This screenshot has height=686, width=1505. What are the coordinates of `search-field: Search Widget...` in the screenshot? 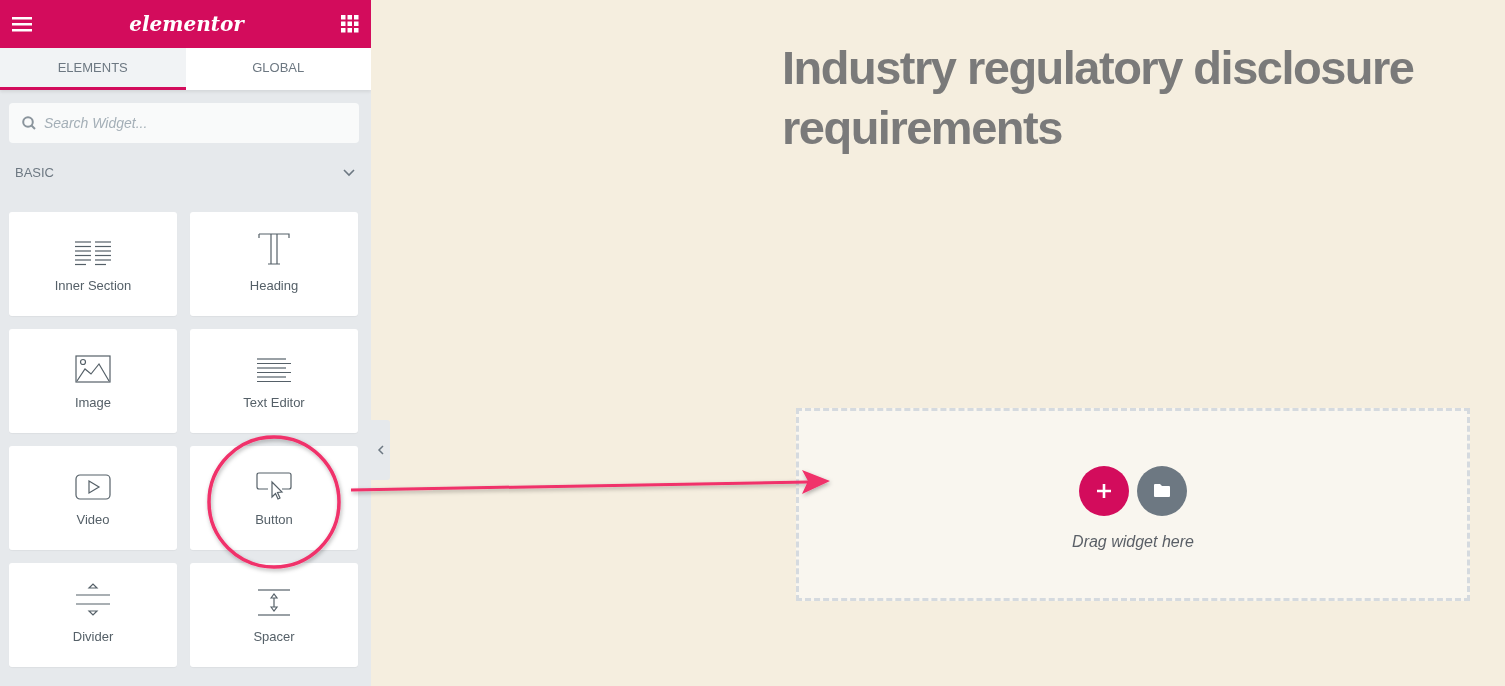 It's located at (184, 123).